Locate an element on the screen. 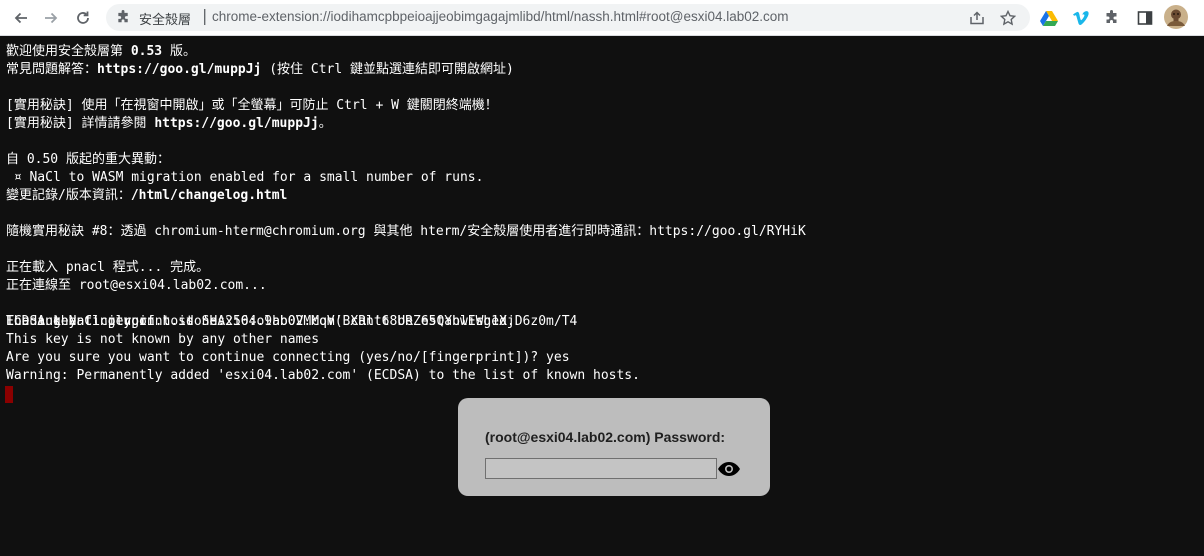 This screenshot has width=1204, height=556. show-password-button is located at coordinates (729, 469).